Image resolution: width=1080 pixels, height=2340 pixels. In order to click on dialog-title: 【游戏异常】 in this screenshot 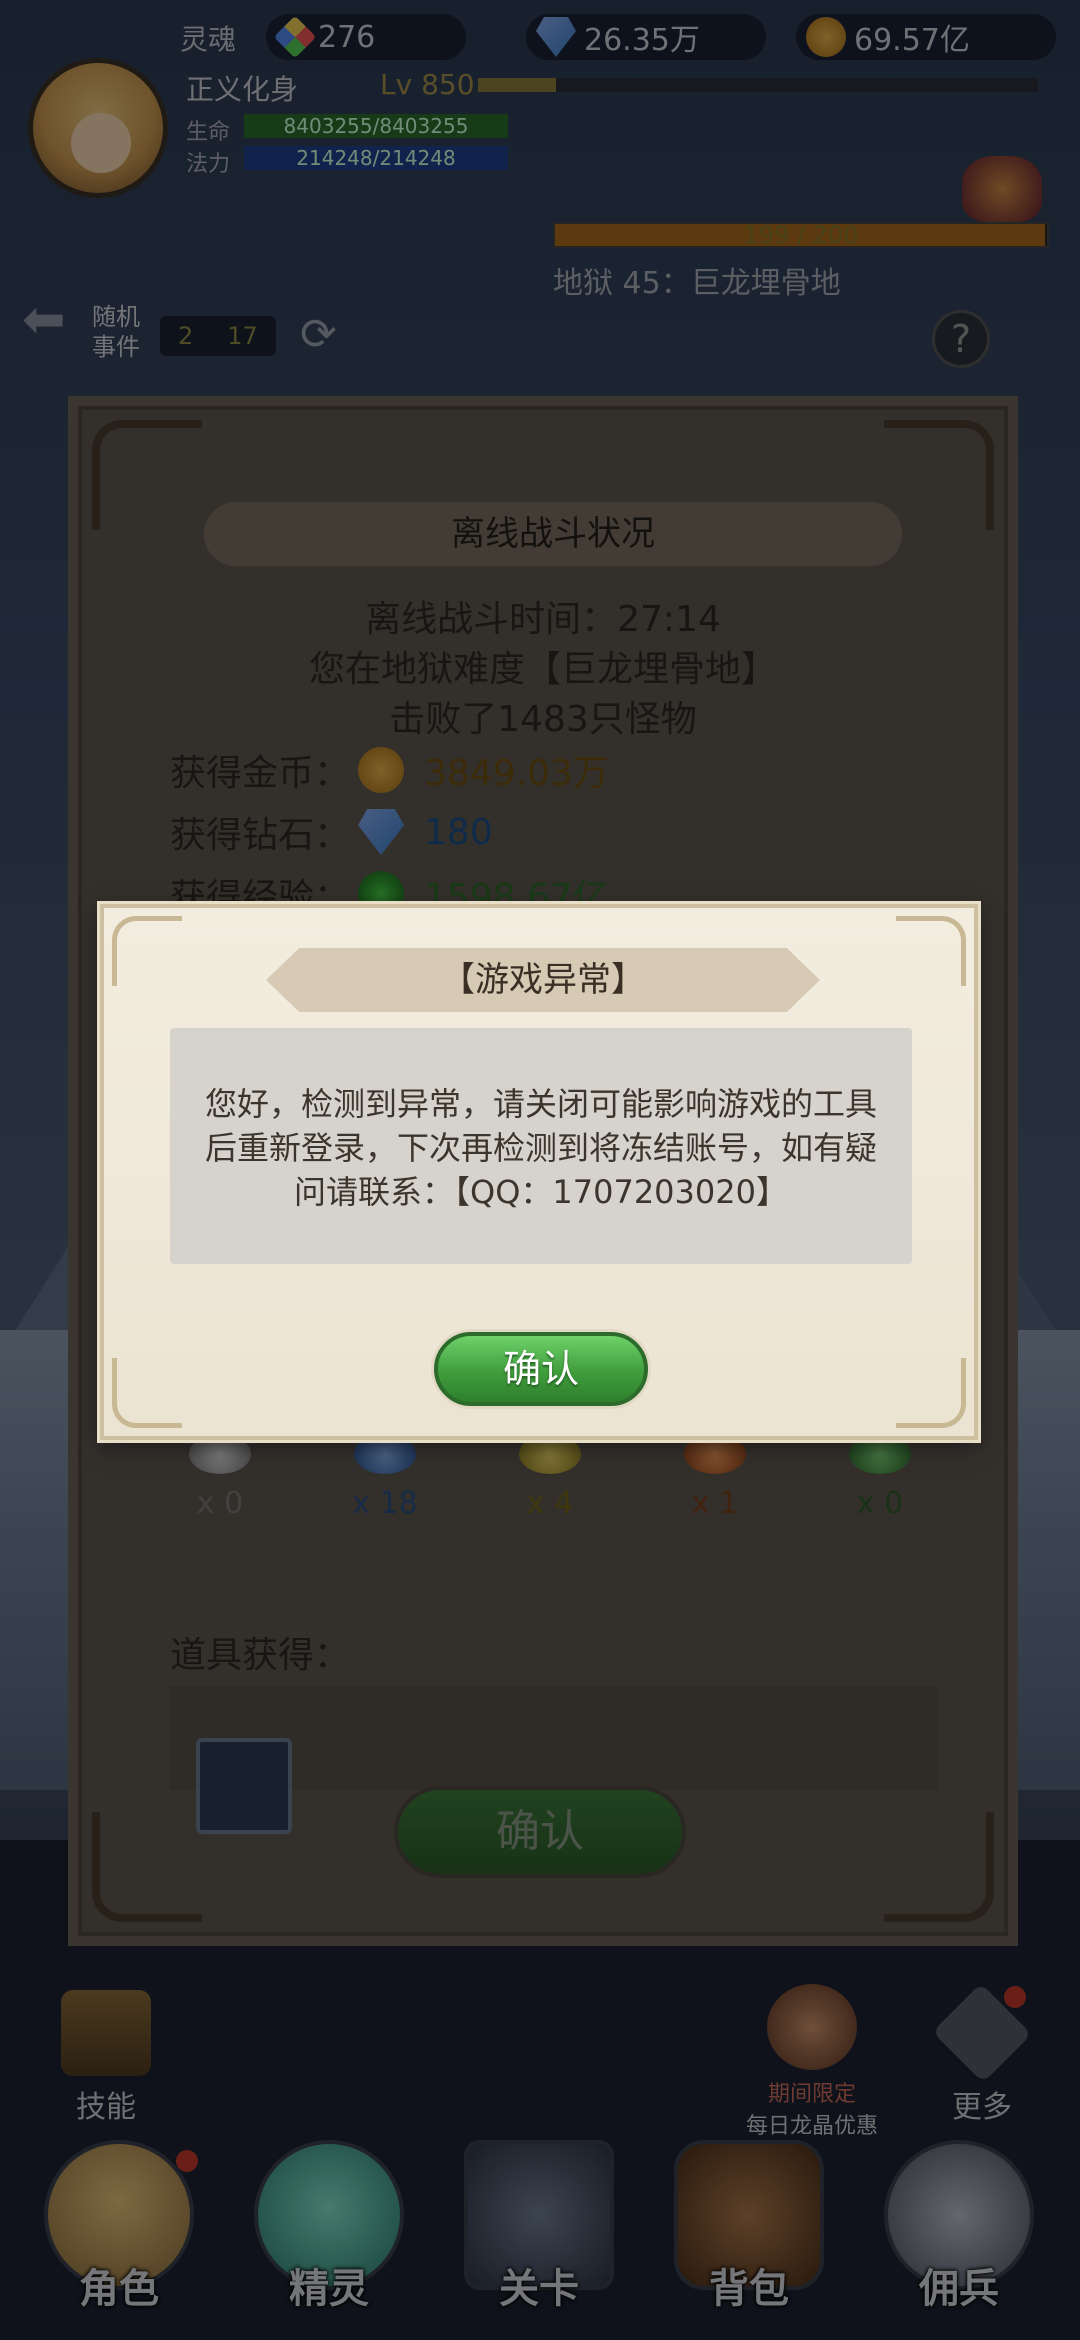, I will do `click(543, 980)`.